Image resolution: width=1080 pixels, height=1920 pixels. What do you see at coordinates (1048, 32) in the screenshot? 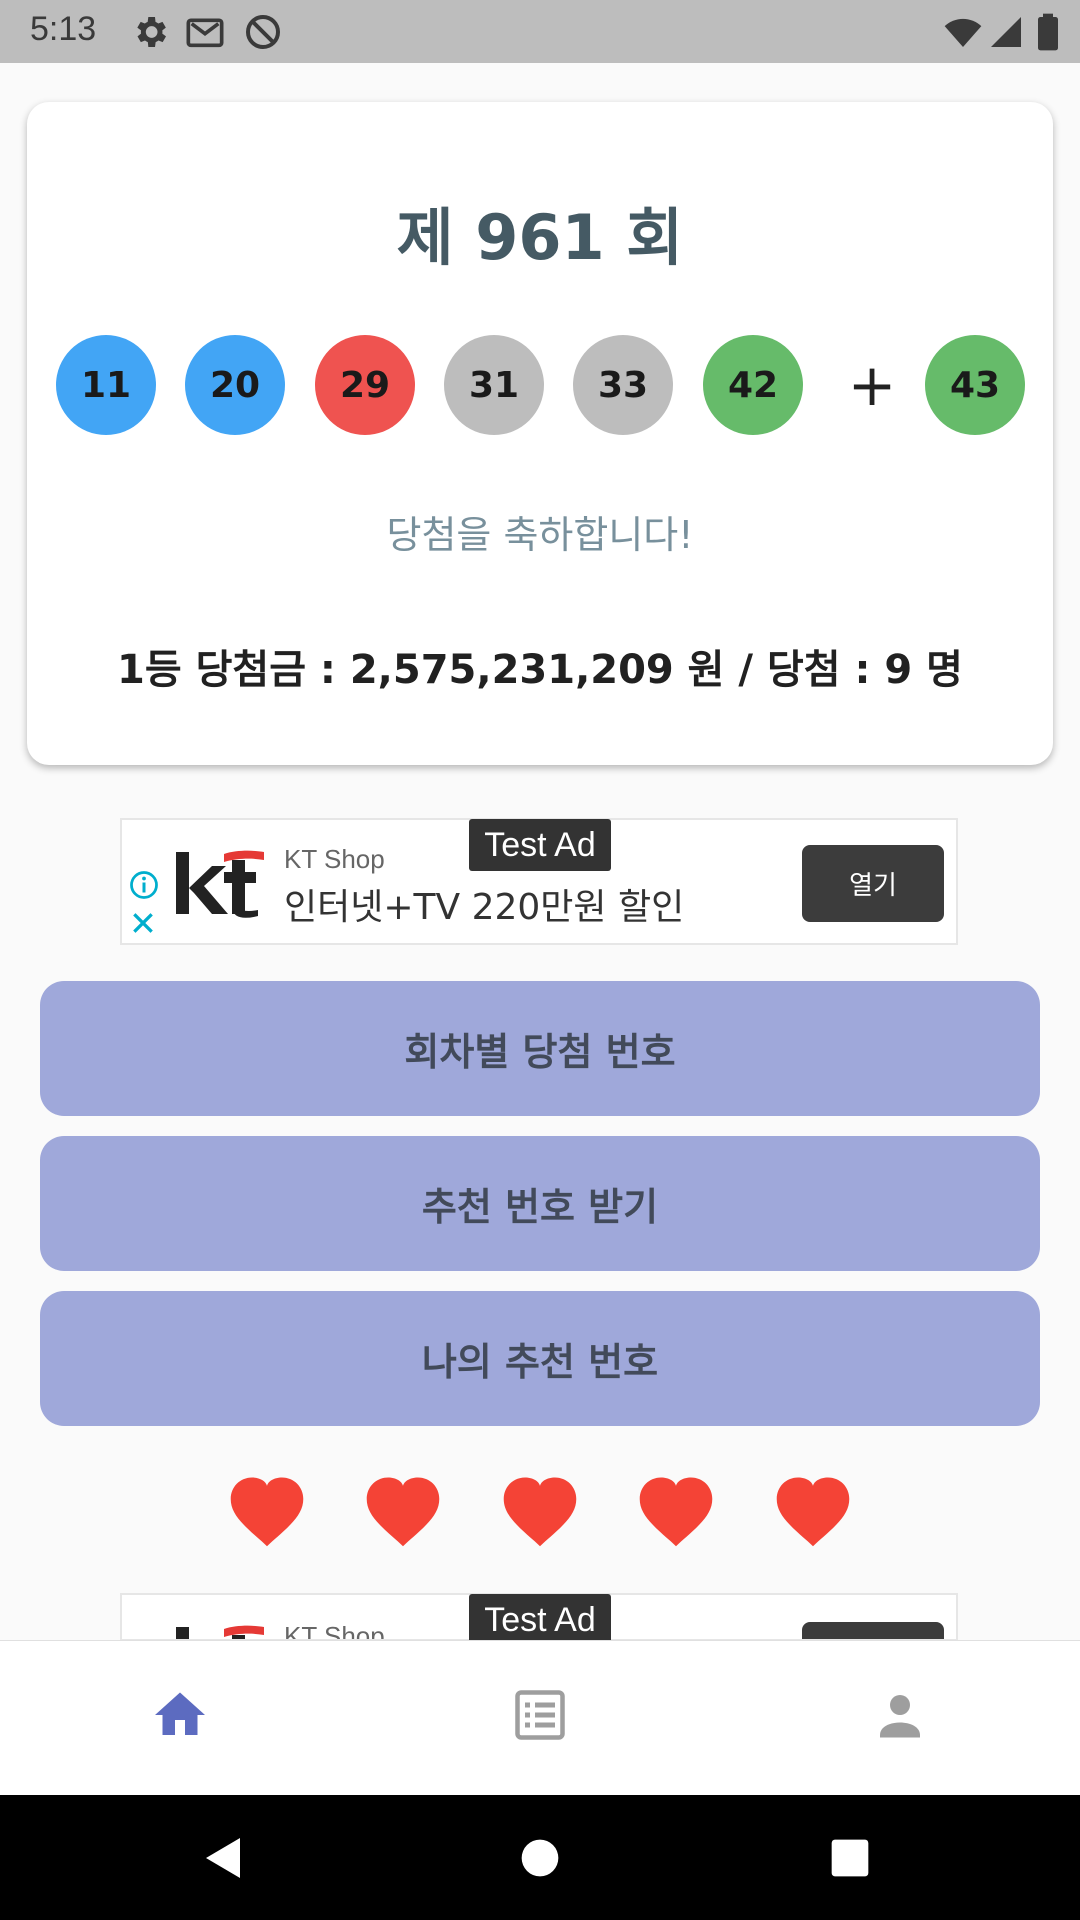
I see `battery-icon` at bounding box center [1048, 32].